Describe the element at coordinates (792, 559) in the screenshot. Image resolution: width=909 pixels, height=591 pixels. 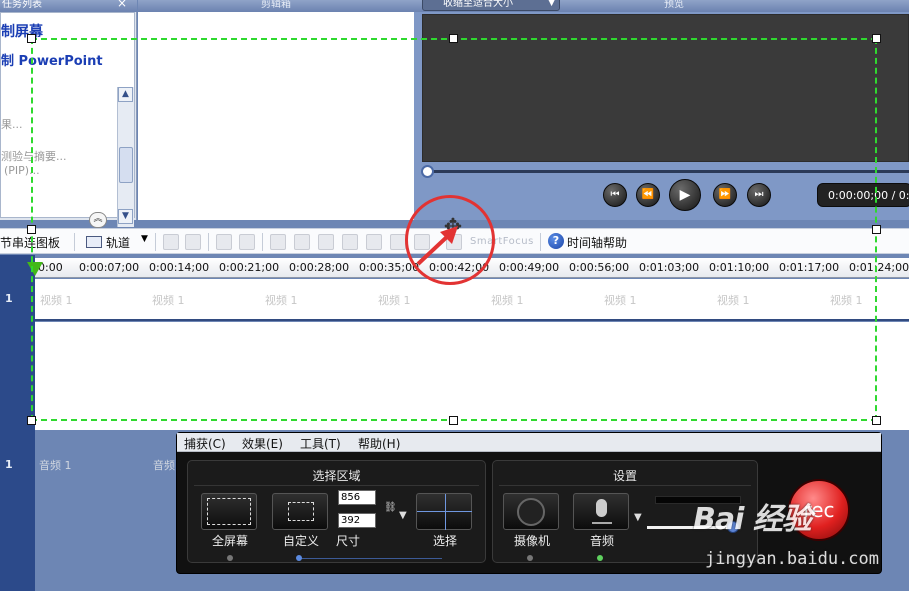
I see `watermark-url: jingyan.baidu.com` at that location.